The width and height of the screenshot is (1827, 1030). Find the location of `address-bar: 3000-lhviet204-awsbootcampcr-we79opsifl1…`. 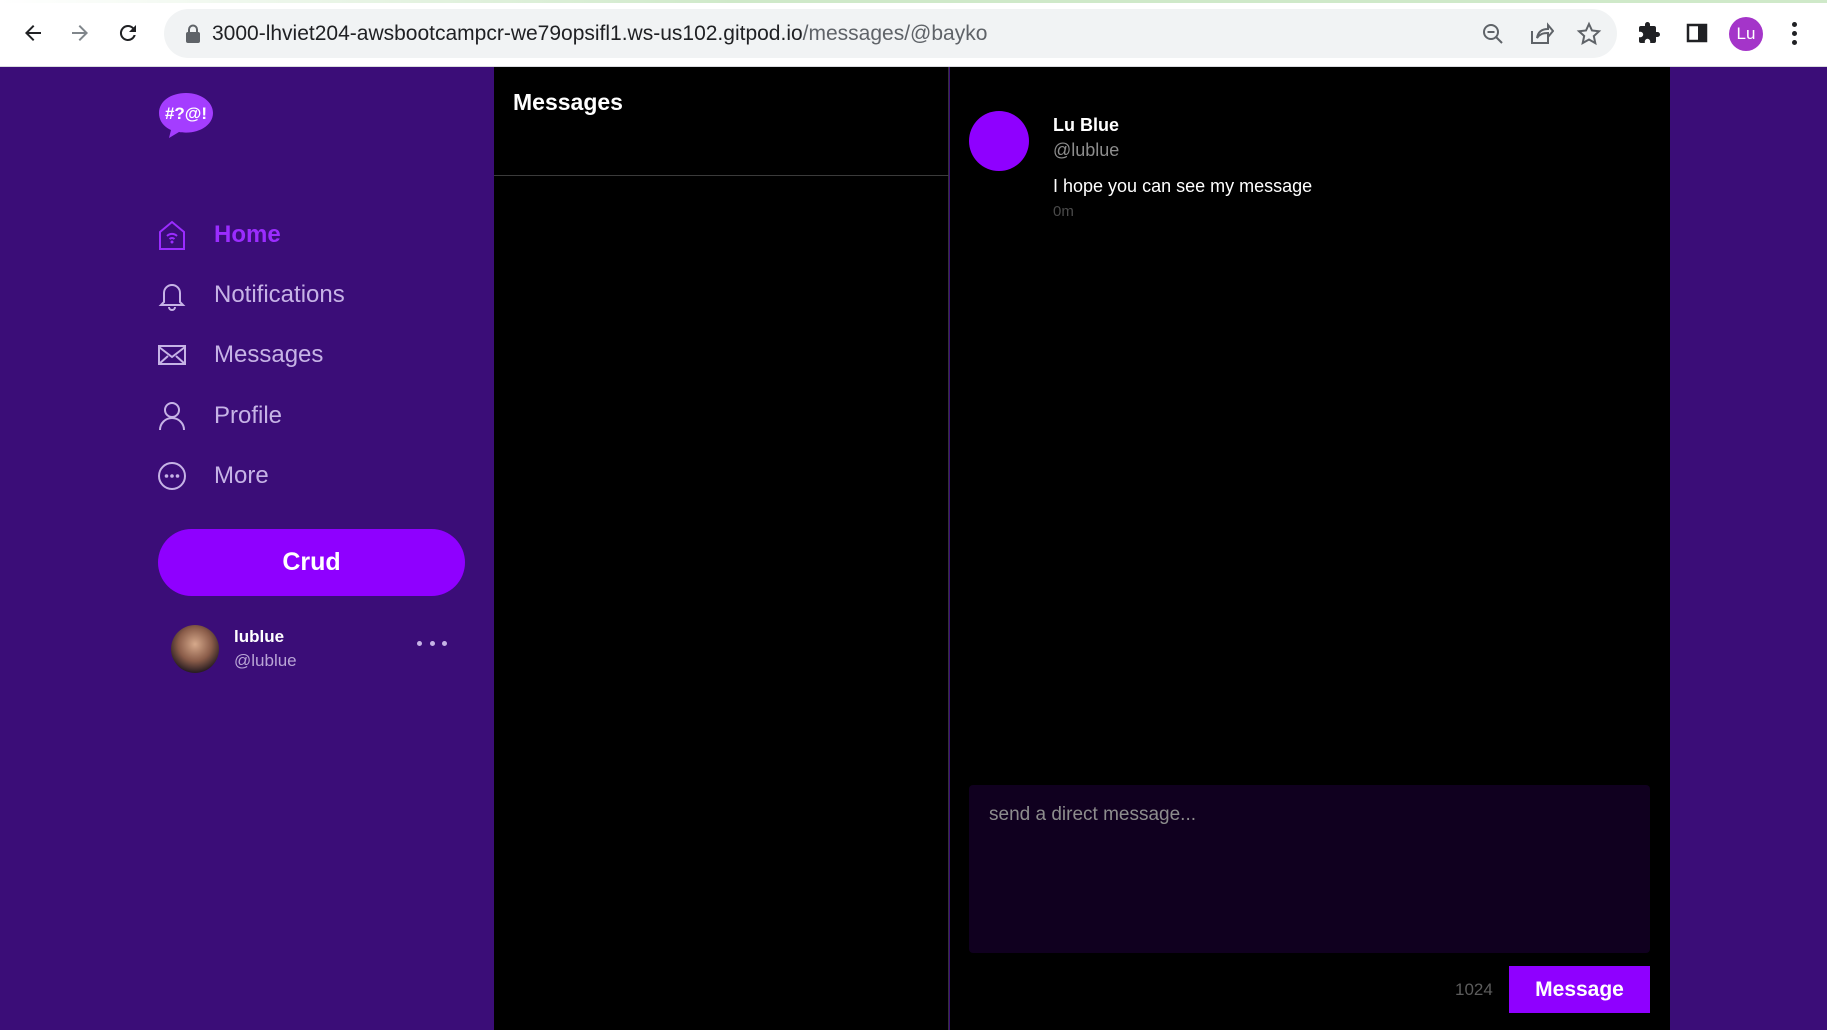

address-bar: 3000-lhviet204-awsbootcampcr-we79opsifl1… is located at coordinates (890, 33).